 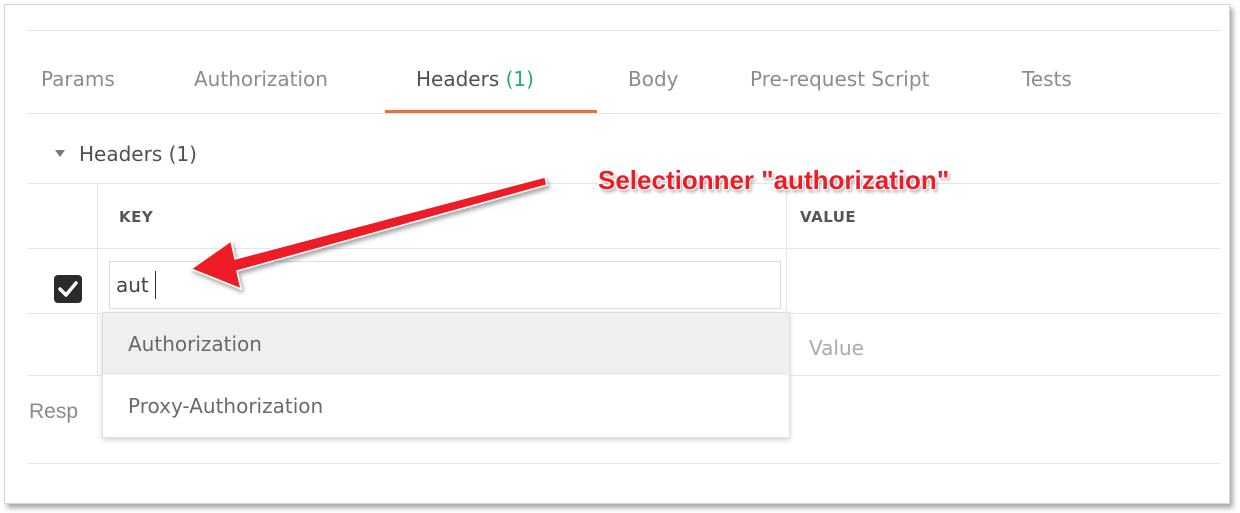 I want to click on annotation-arrow-icon, so click(x=368, y=233).